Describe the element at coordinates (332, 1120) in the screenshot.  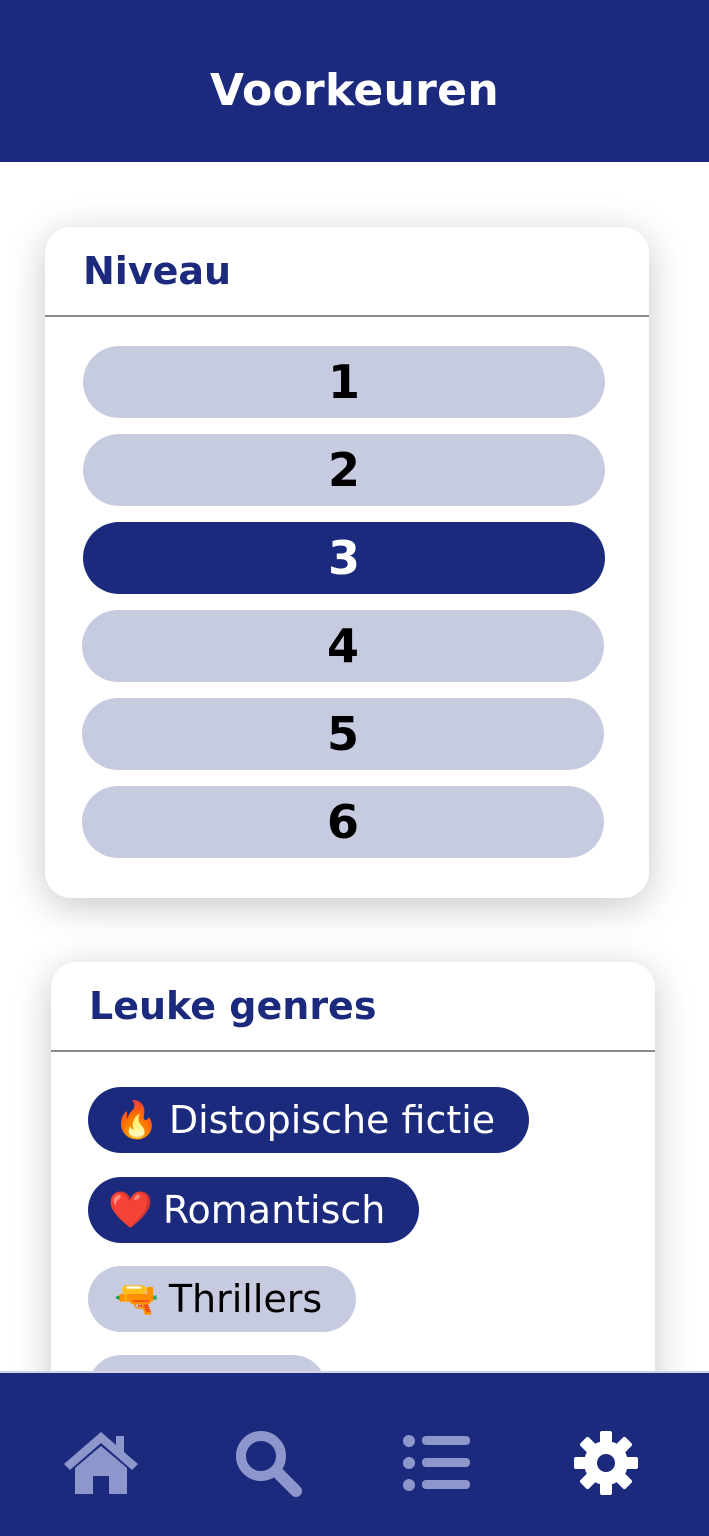
I see `genre-chip-label: Distopische fictie` at that location.